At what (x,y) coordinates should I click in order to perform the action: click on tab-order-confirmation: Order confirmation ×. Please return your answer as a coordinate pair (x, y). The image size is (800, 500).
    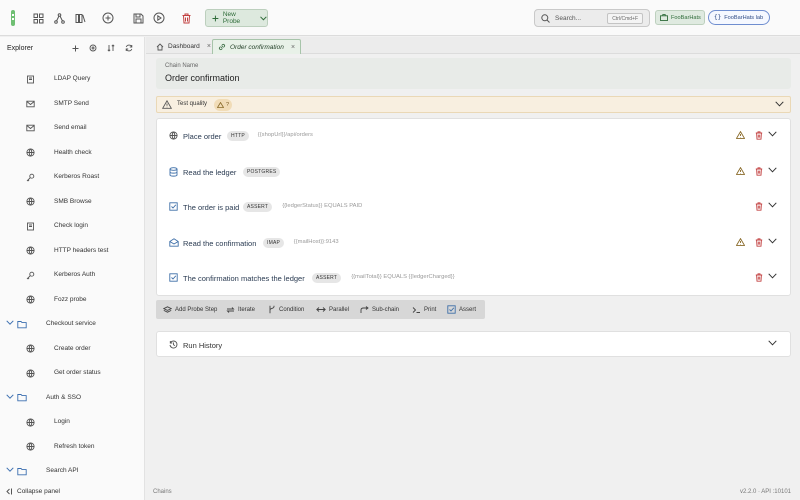
    Looking at the image, I should click on (256, 46).